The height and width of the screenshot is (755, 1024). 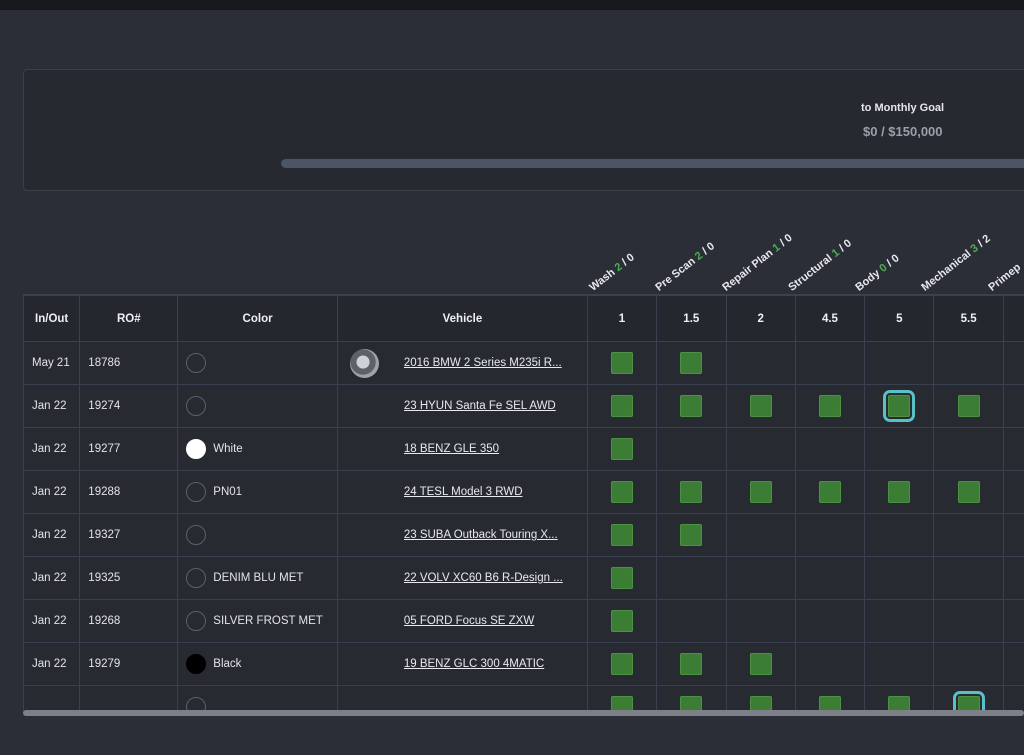 I want to click on horizontal-scrollbar, so click(x=523, y=713).